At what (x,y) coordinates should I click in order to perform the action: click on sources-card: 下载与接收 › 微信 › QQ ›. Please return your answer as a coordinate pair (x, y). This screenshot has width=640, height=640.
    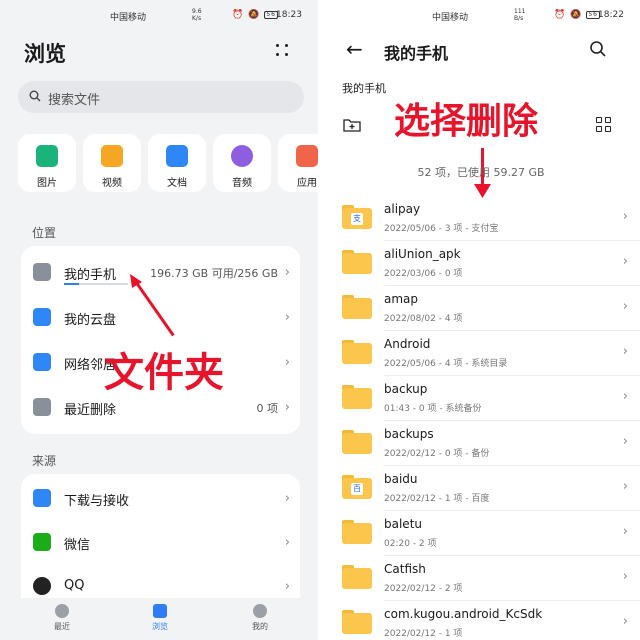
    Looking at the image, I should click on (160, 544).